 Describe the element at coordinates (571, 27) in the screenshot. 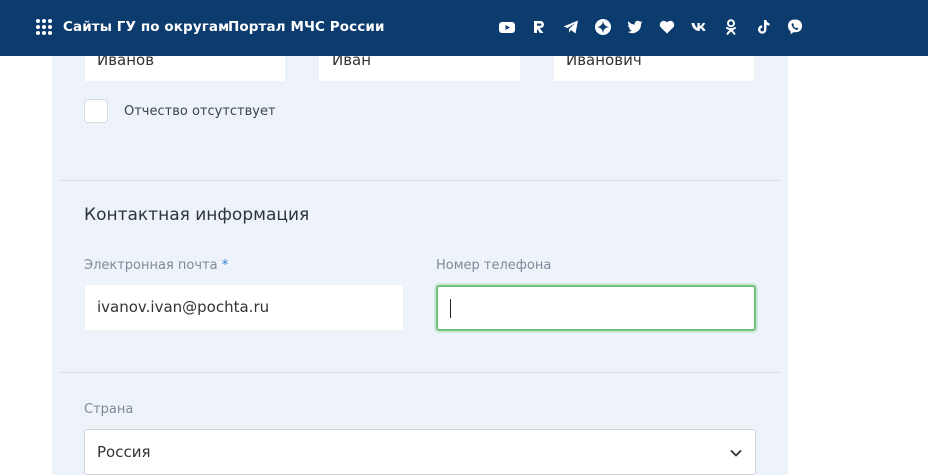

I see `telegram-icon` at that location.